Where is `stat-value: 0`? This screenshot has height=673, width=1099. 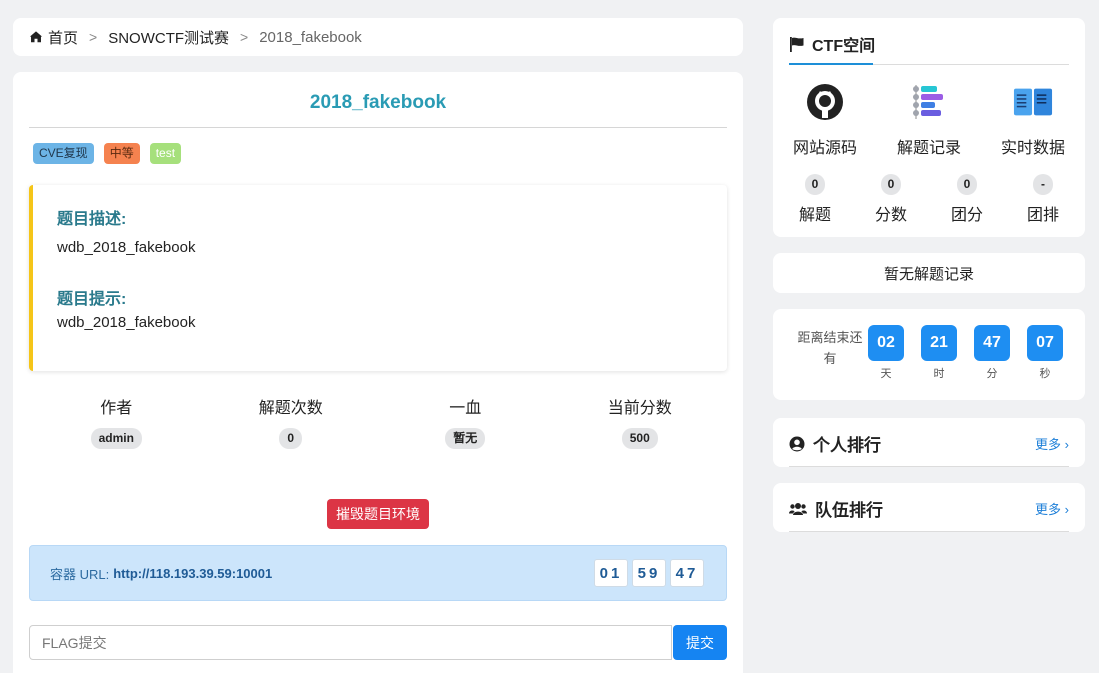 stat-value: 0 is located at coordinates (291, 438).